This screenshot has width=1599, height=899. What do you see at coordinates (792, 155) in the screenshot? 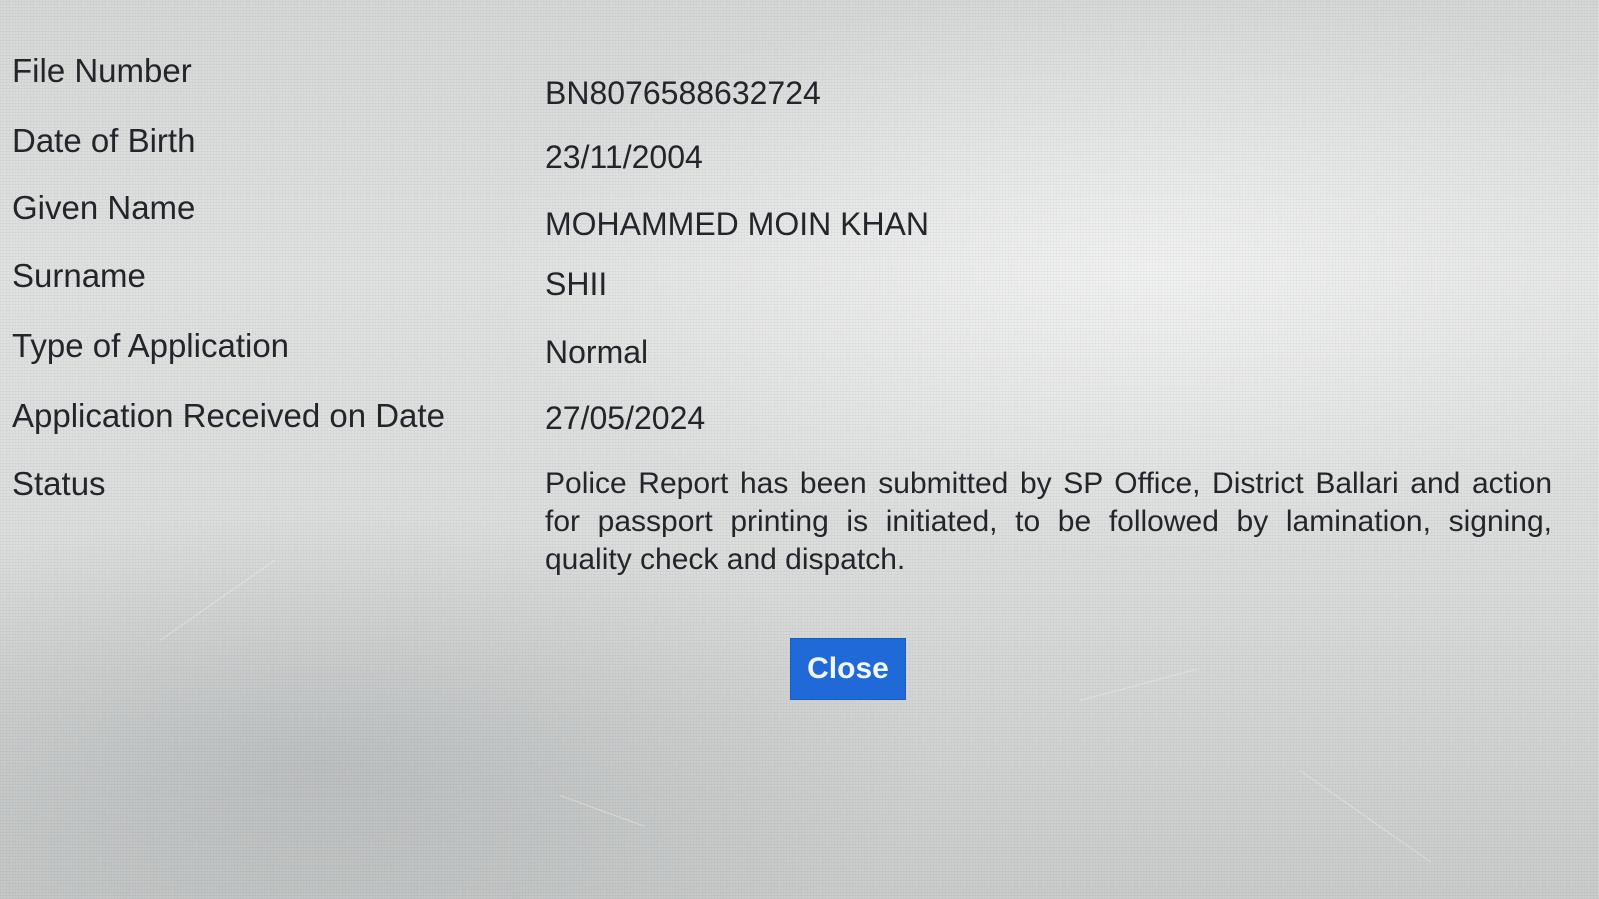
I see `date-of-birth-row: Date of Birth 23/11/2004` at bounding box center [792, 155].